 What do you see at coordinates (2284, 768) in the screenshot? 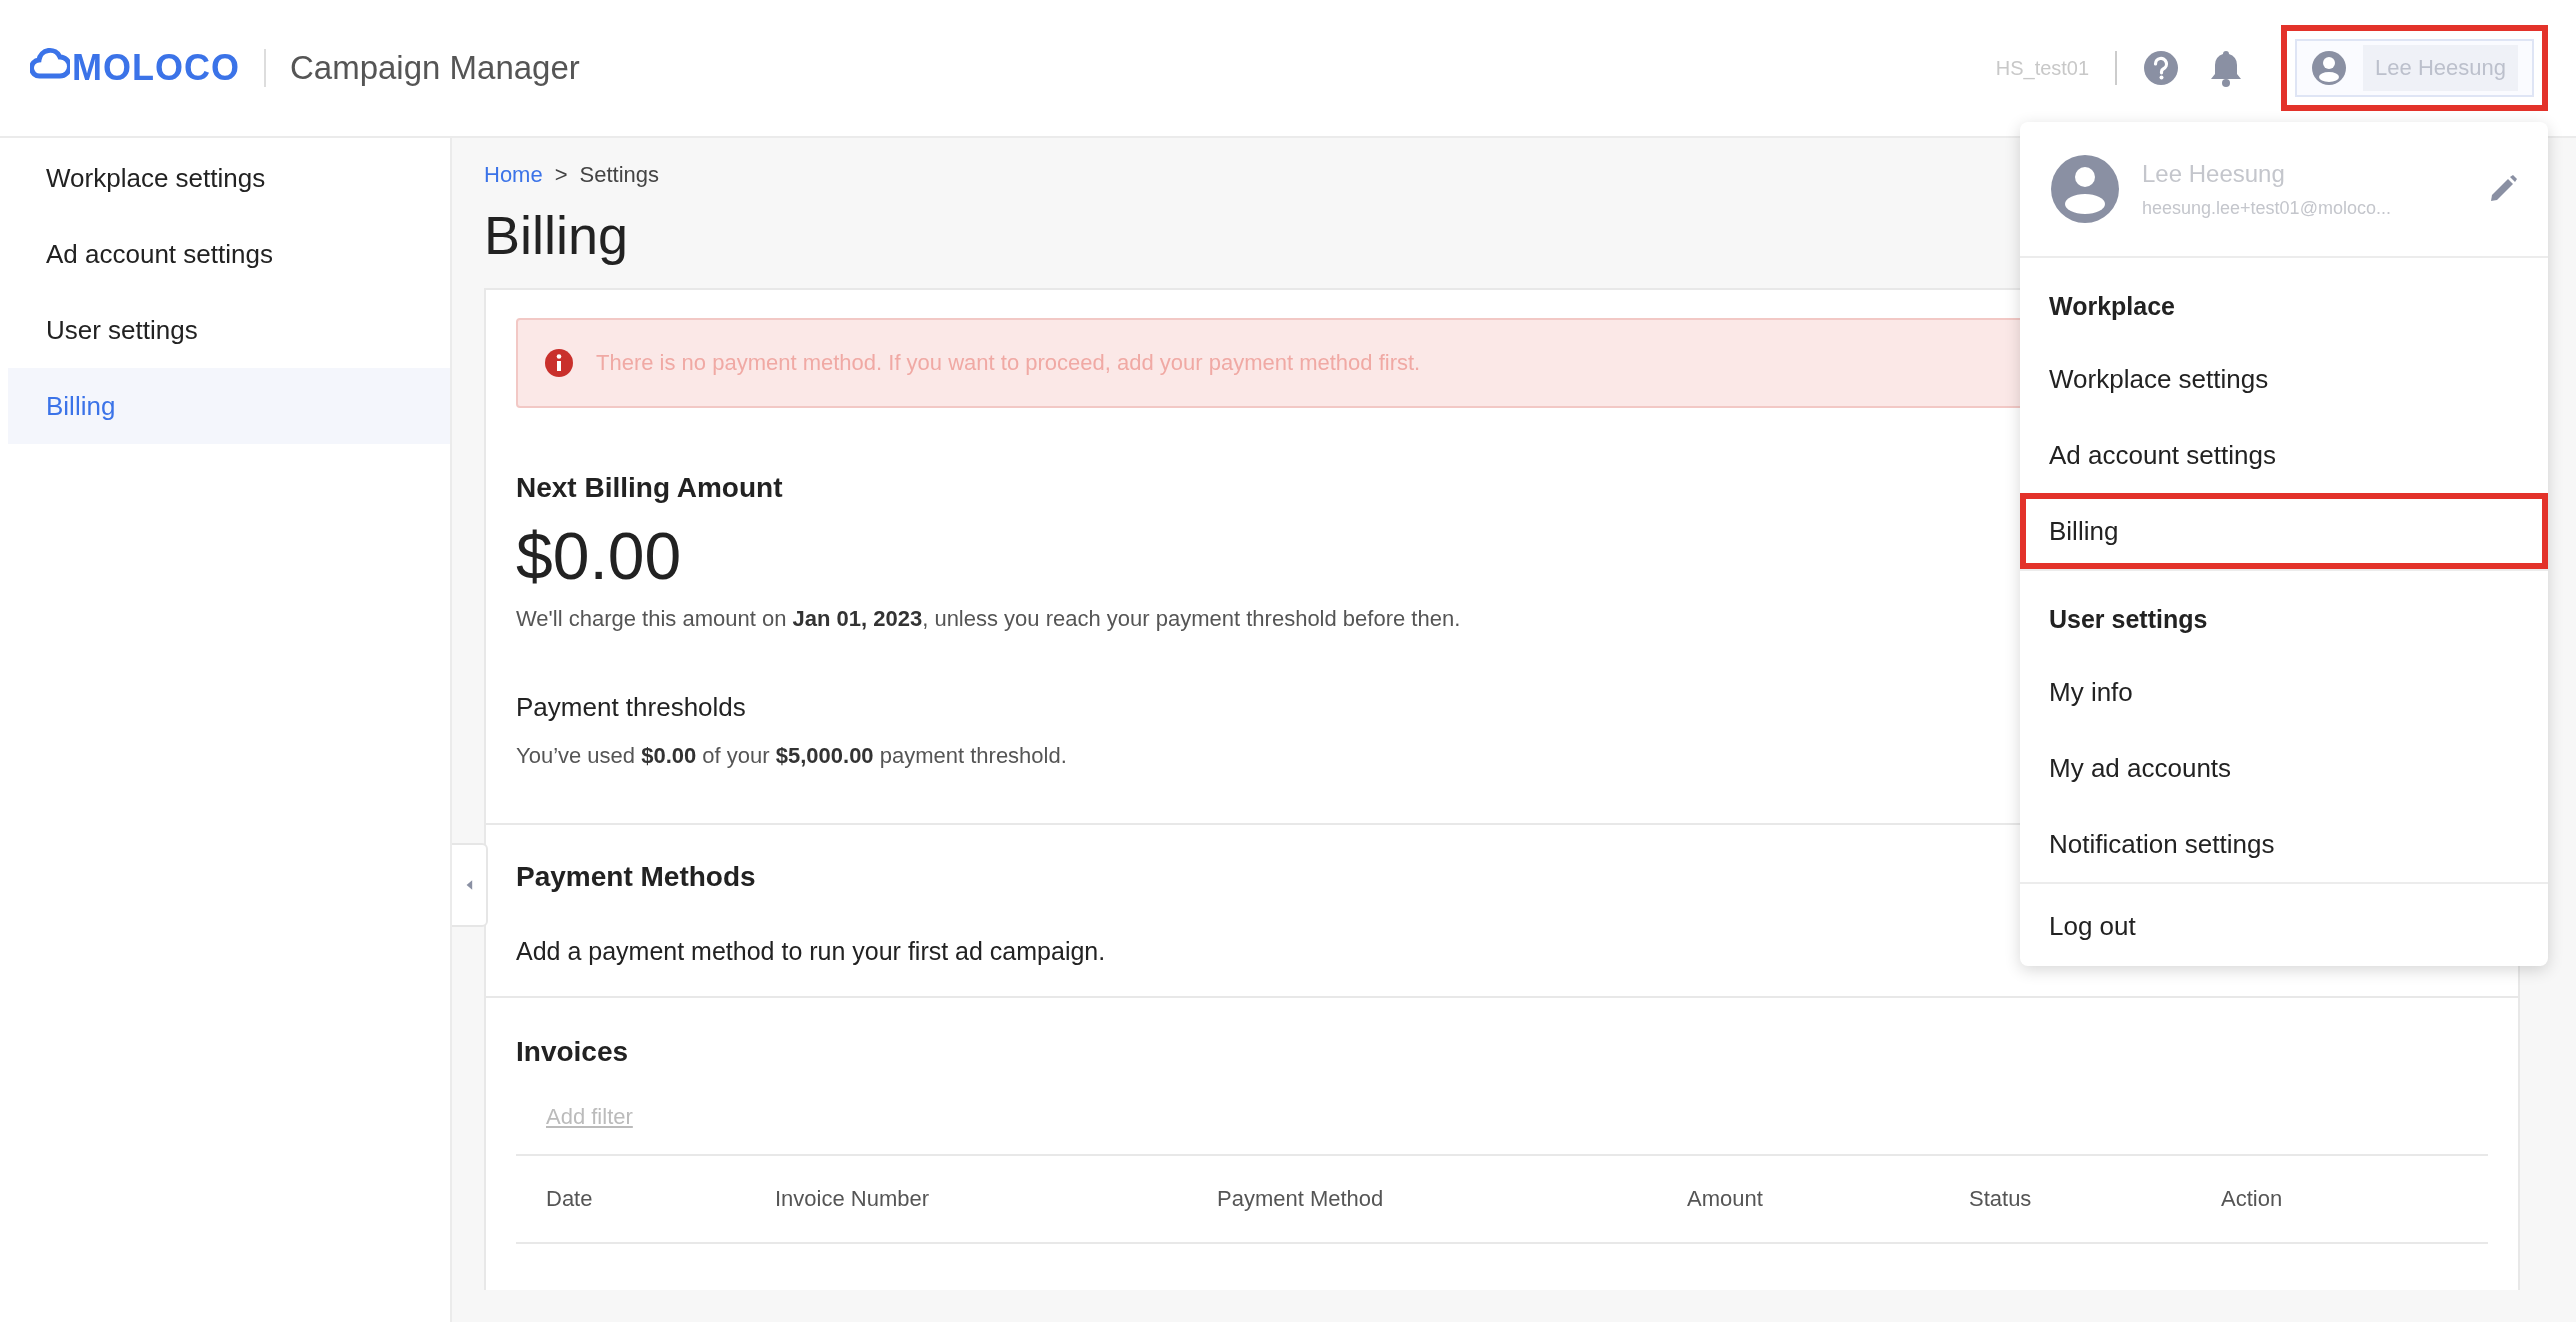
I see `menu-item: My ad accounts` at bounding box center [2284, 768].